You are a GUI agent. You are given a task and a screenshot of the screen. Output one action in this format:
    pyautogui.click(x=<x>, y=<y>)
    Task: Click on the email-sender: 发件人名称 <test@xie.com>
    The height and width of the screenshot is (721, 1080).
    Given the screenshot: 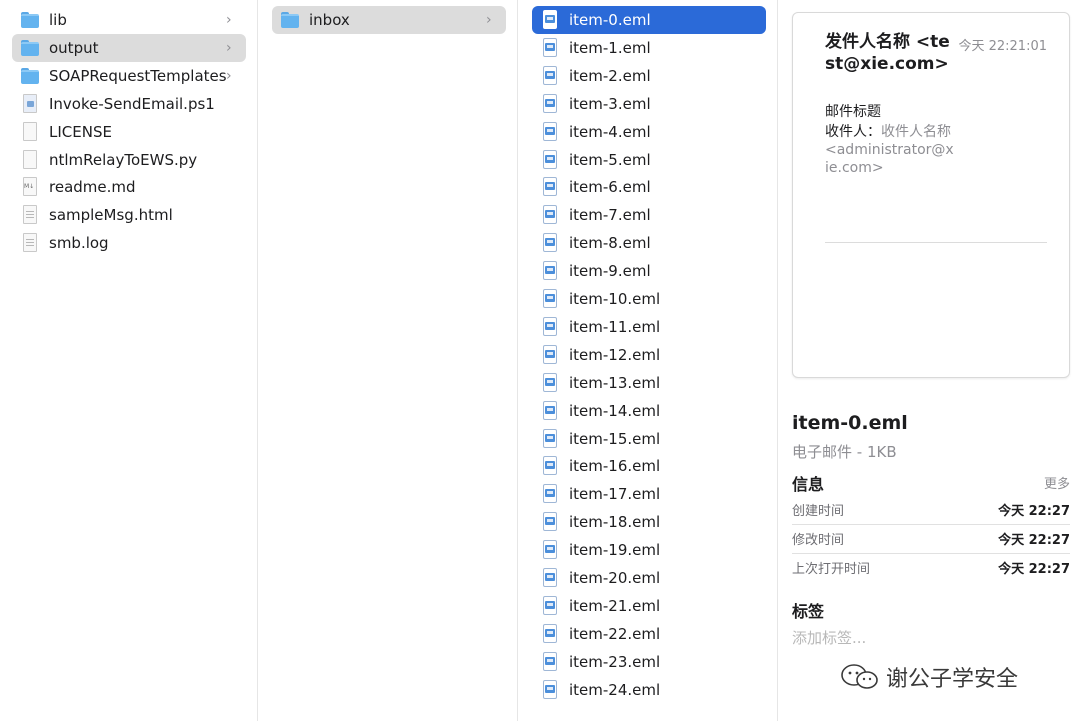 What is the action you would take?
    pyautogui.click(x=887, y=53)
    